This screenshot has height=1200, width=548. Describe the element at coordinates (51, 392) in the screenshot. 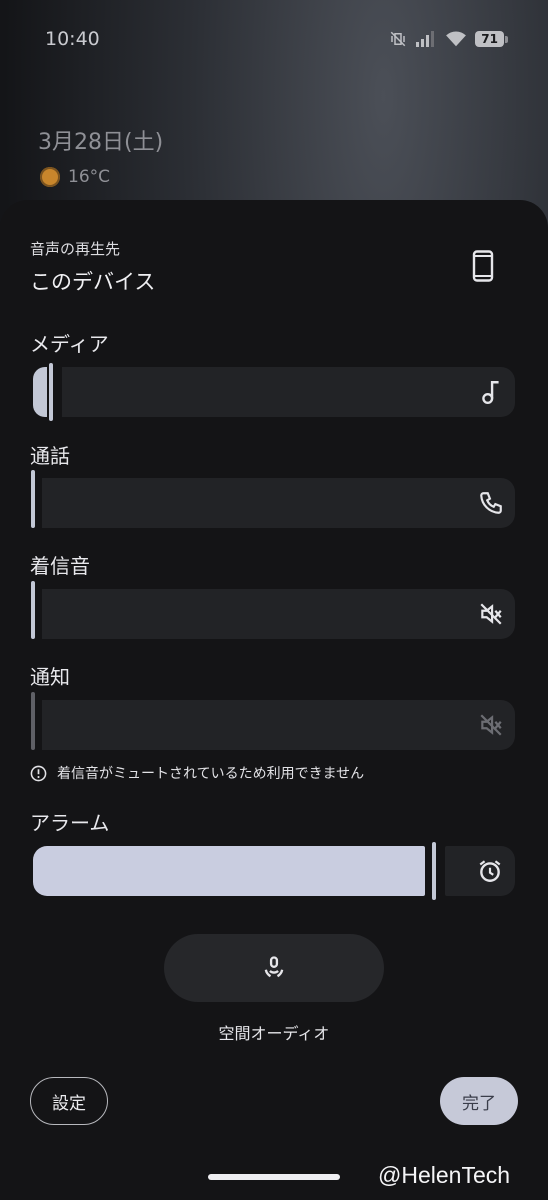

I see `media-slider-handle` at that location.